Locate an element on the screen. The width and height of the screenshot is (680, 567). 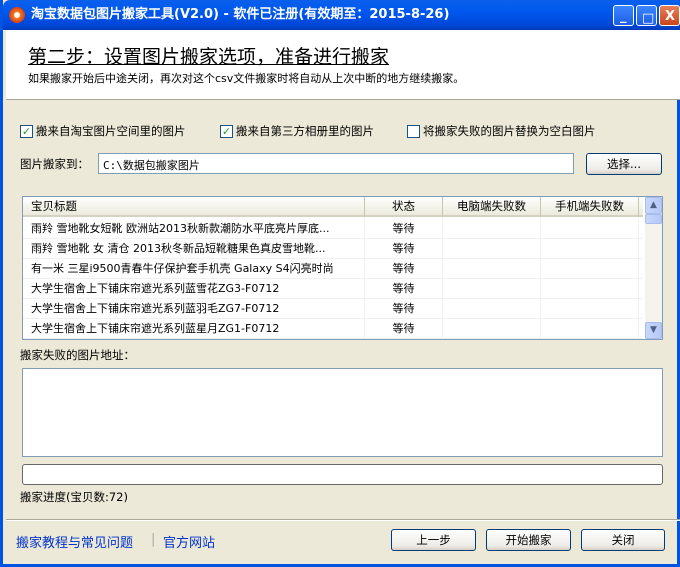
official-site-link: 官方网站 is located at coordinates (189, 541).